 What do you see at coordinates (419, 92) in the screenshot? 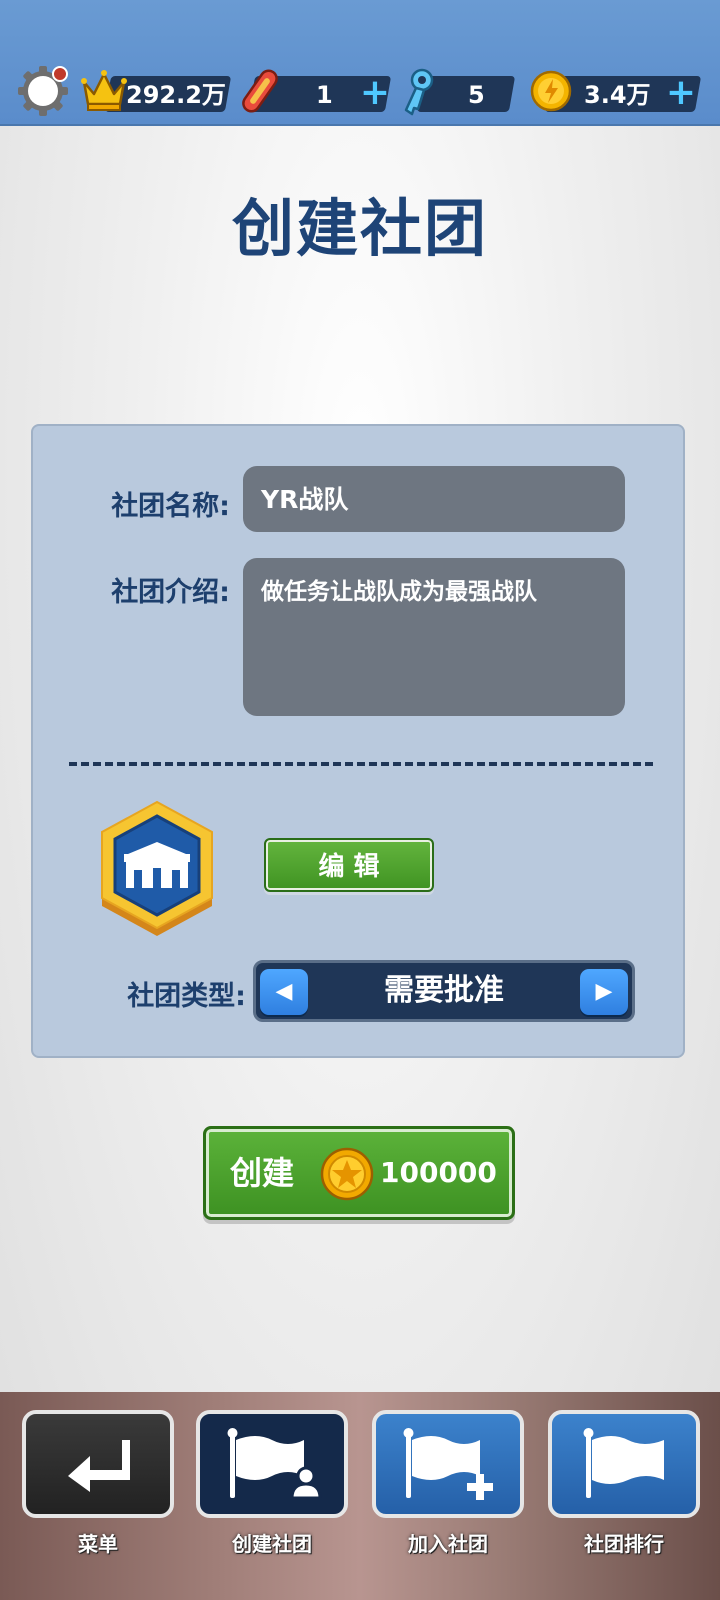
I see `key-icon` at bounding box center [419, 92].